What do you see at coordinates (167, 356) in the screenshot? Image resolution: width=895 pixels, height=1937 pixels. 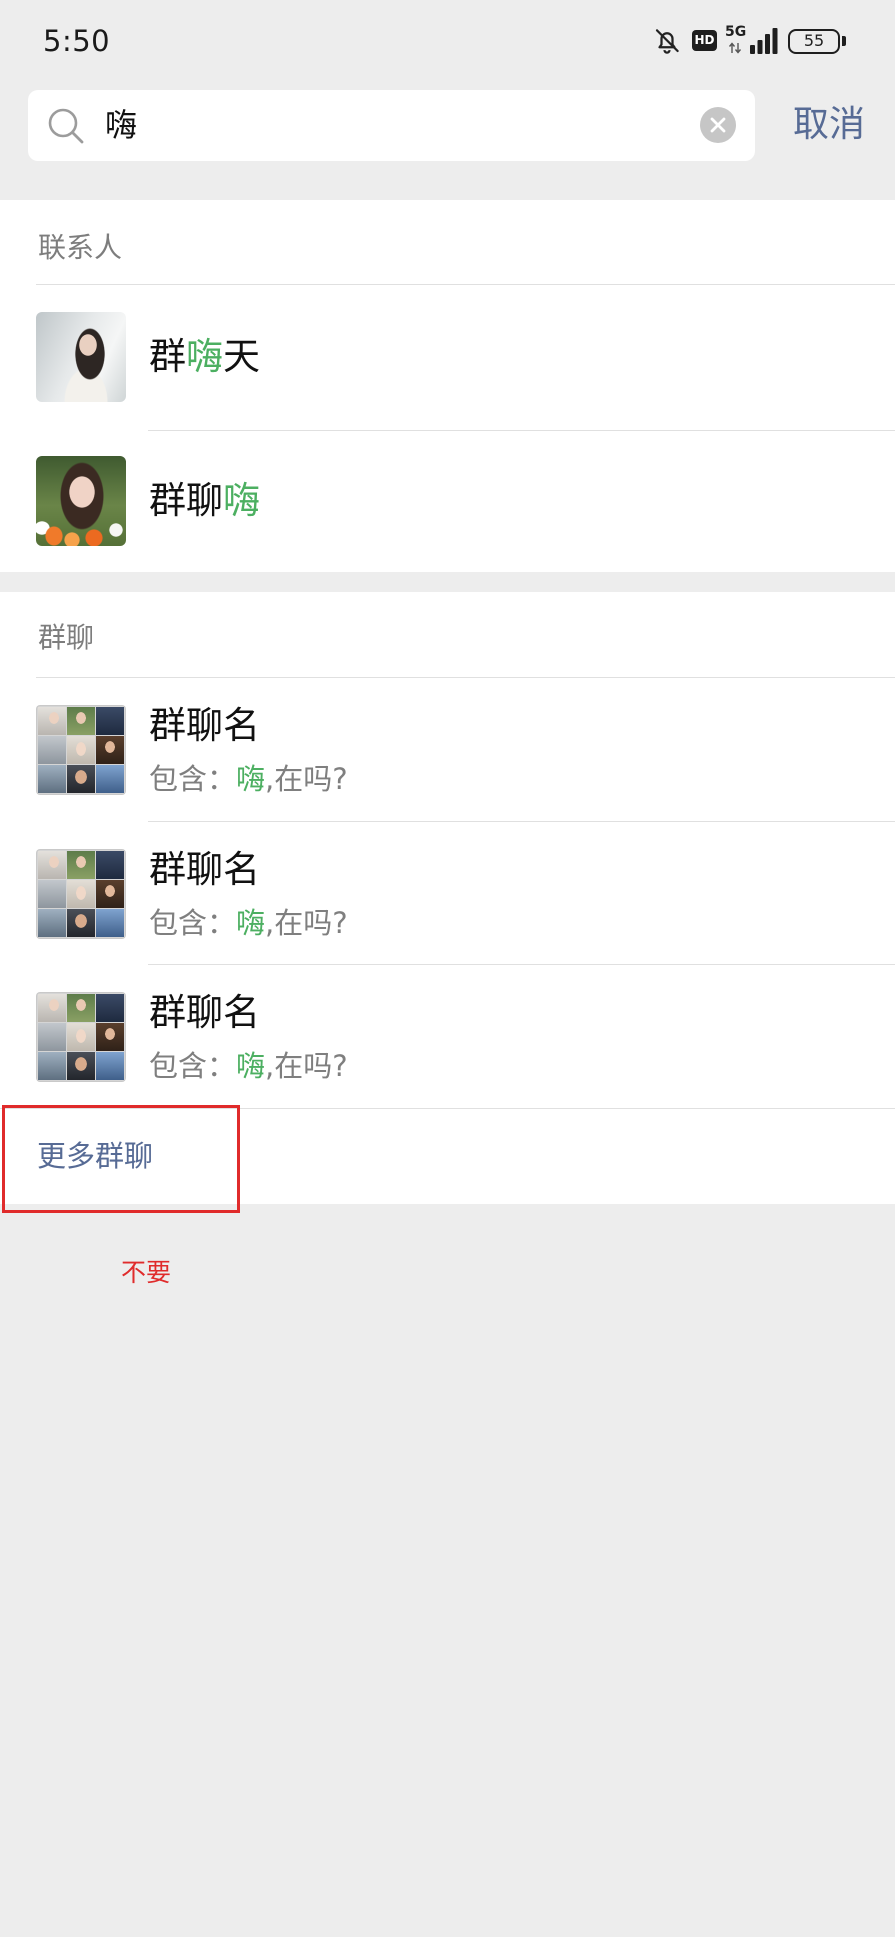 I see `contact-name-text: 群` at bounding box center [167, 356].